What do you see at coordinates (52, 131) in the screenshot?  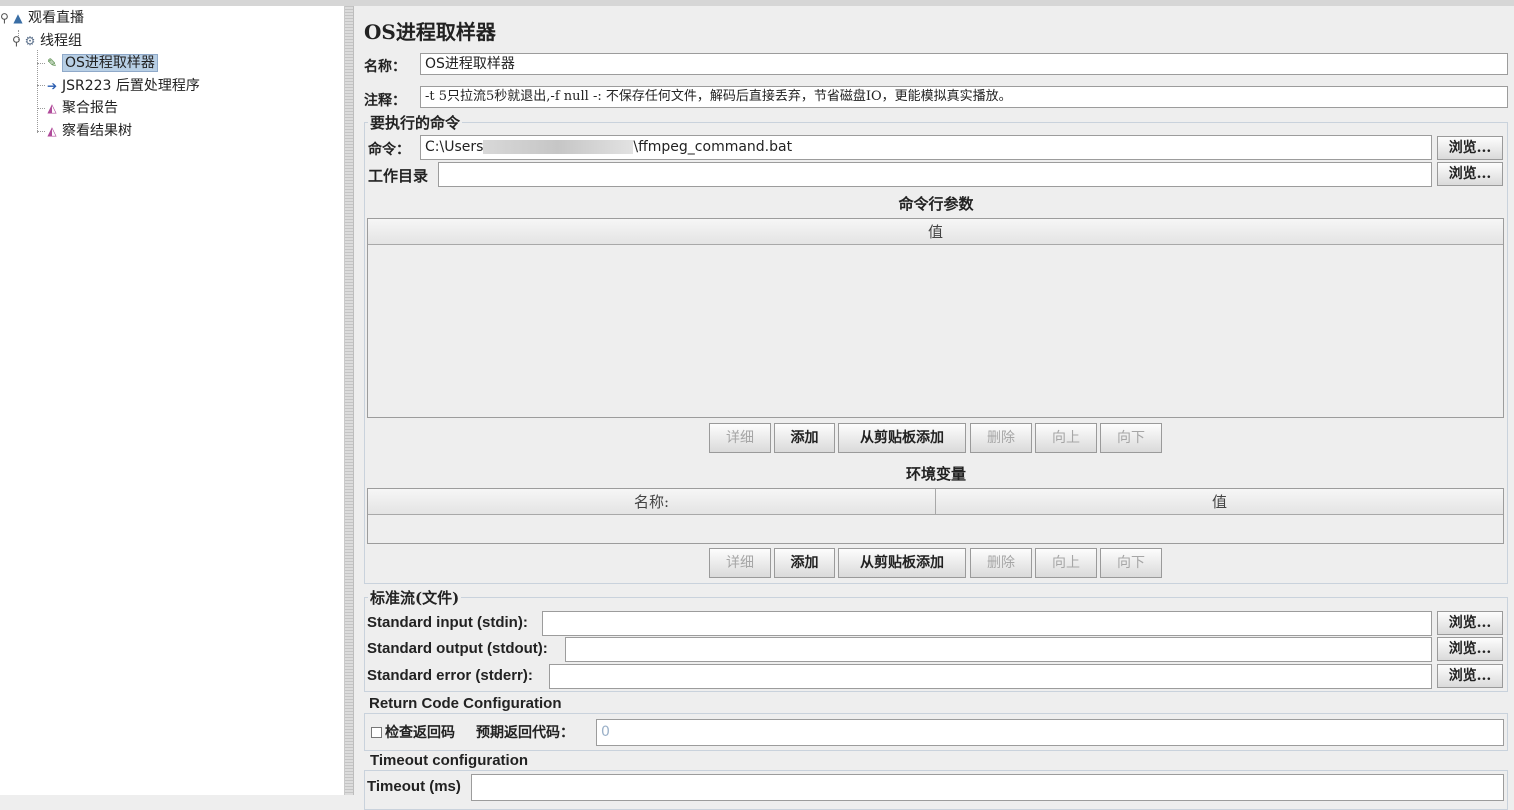 I see `result-tree-chart-icon: ◭` at bounding box center [52, 131].